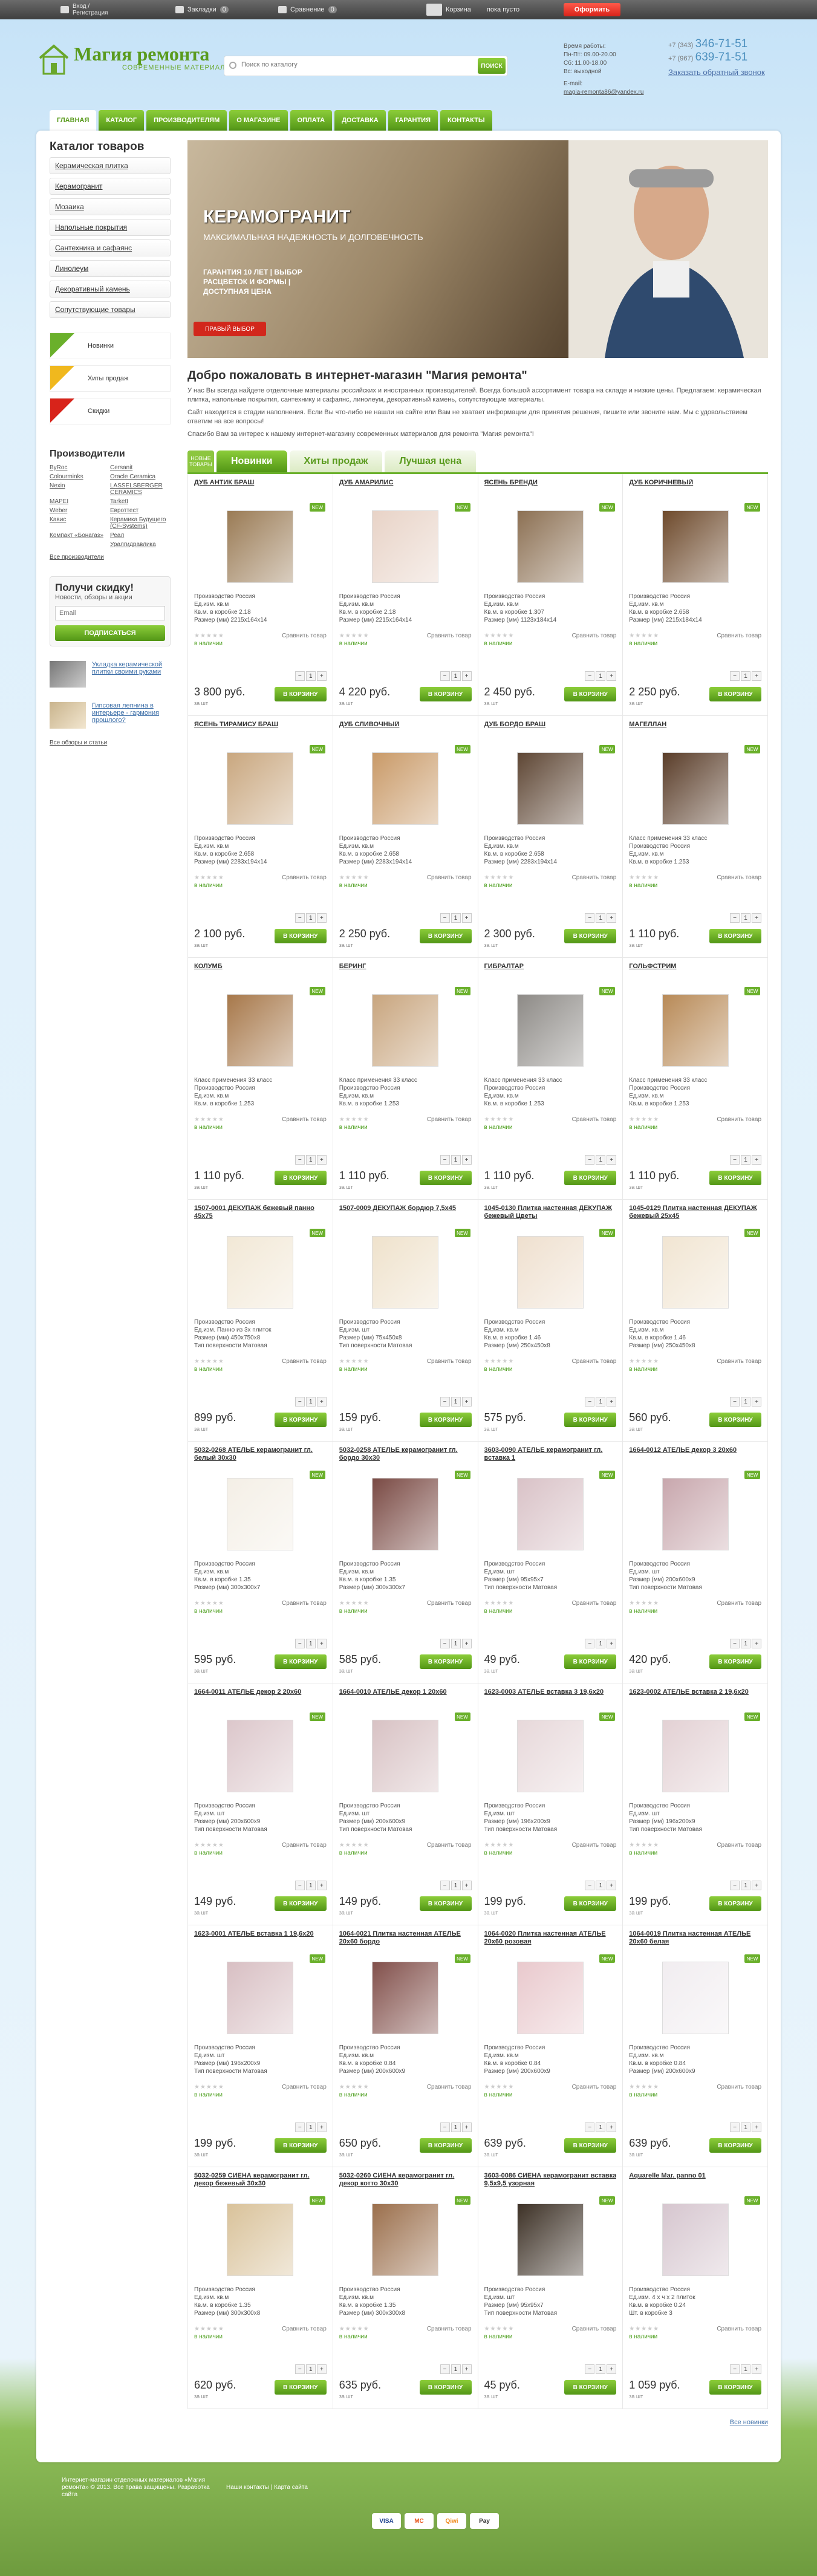  I want to click on bookmarks-link: Закладки 0, so click(202, 9).